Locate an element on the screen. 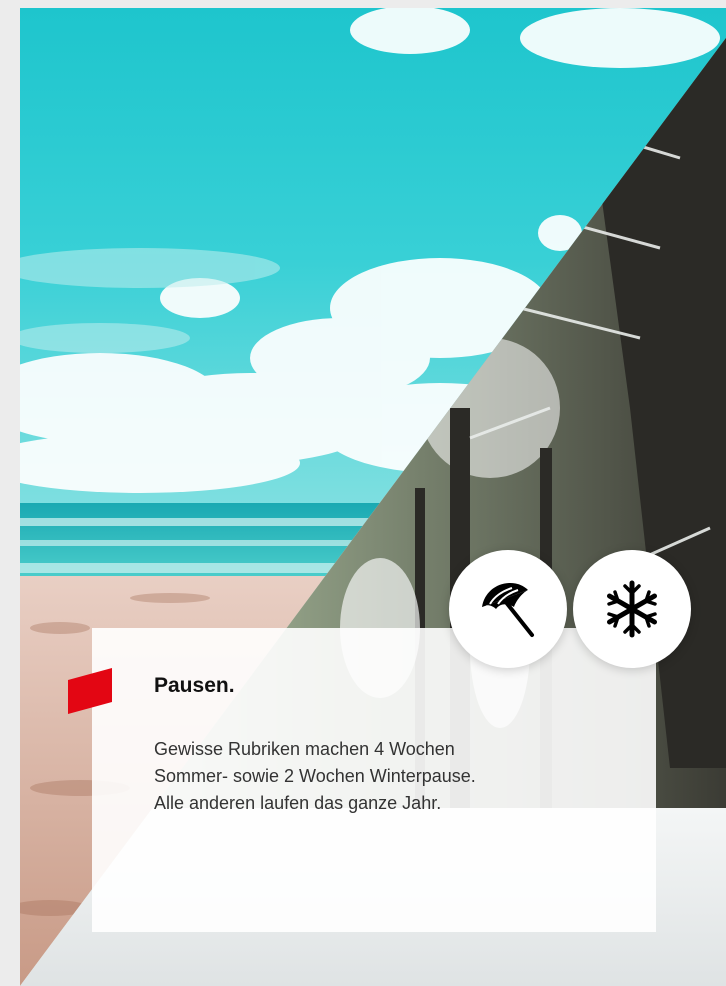  snowflake-icon is located at coordinates (632, 609).